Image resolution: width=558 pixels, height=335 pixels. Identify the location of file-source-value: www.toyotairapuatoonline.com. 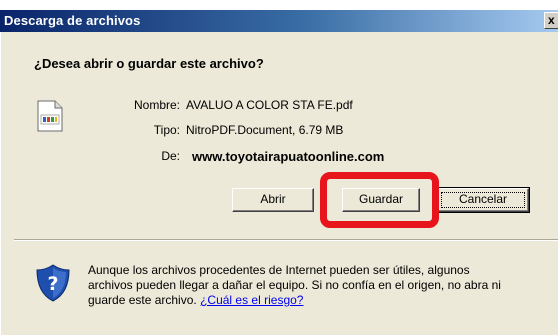
(288, 156).